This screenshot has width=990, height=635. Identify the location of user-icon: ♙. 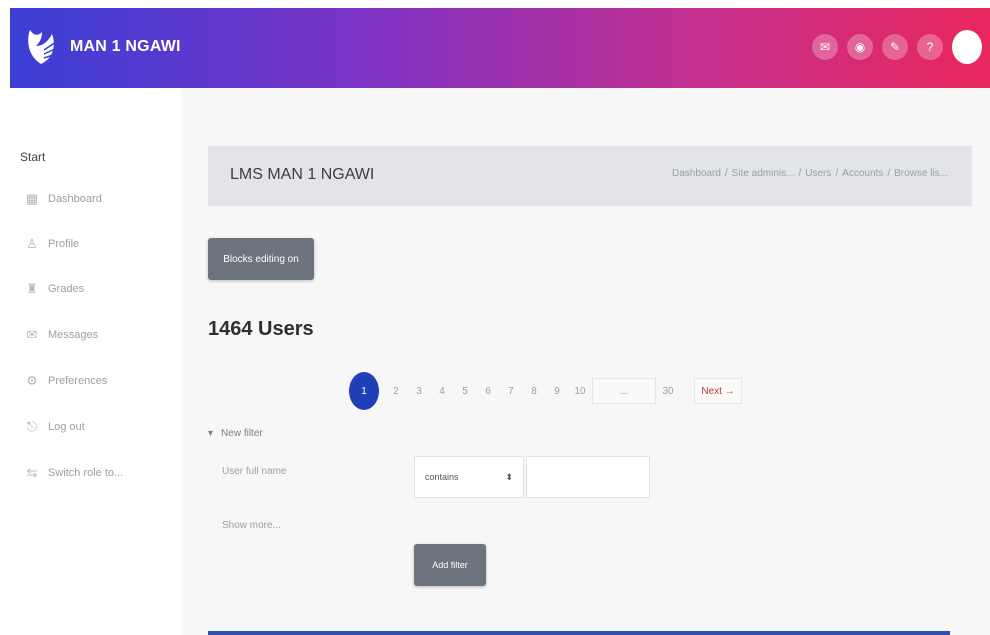
(32, 243).